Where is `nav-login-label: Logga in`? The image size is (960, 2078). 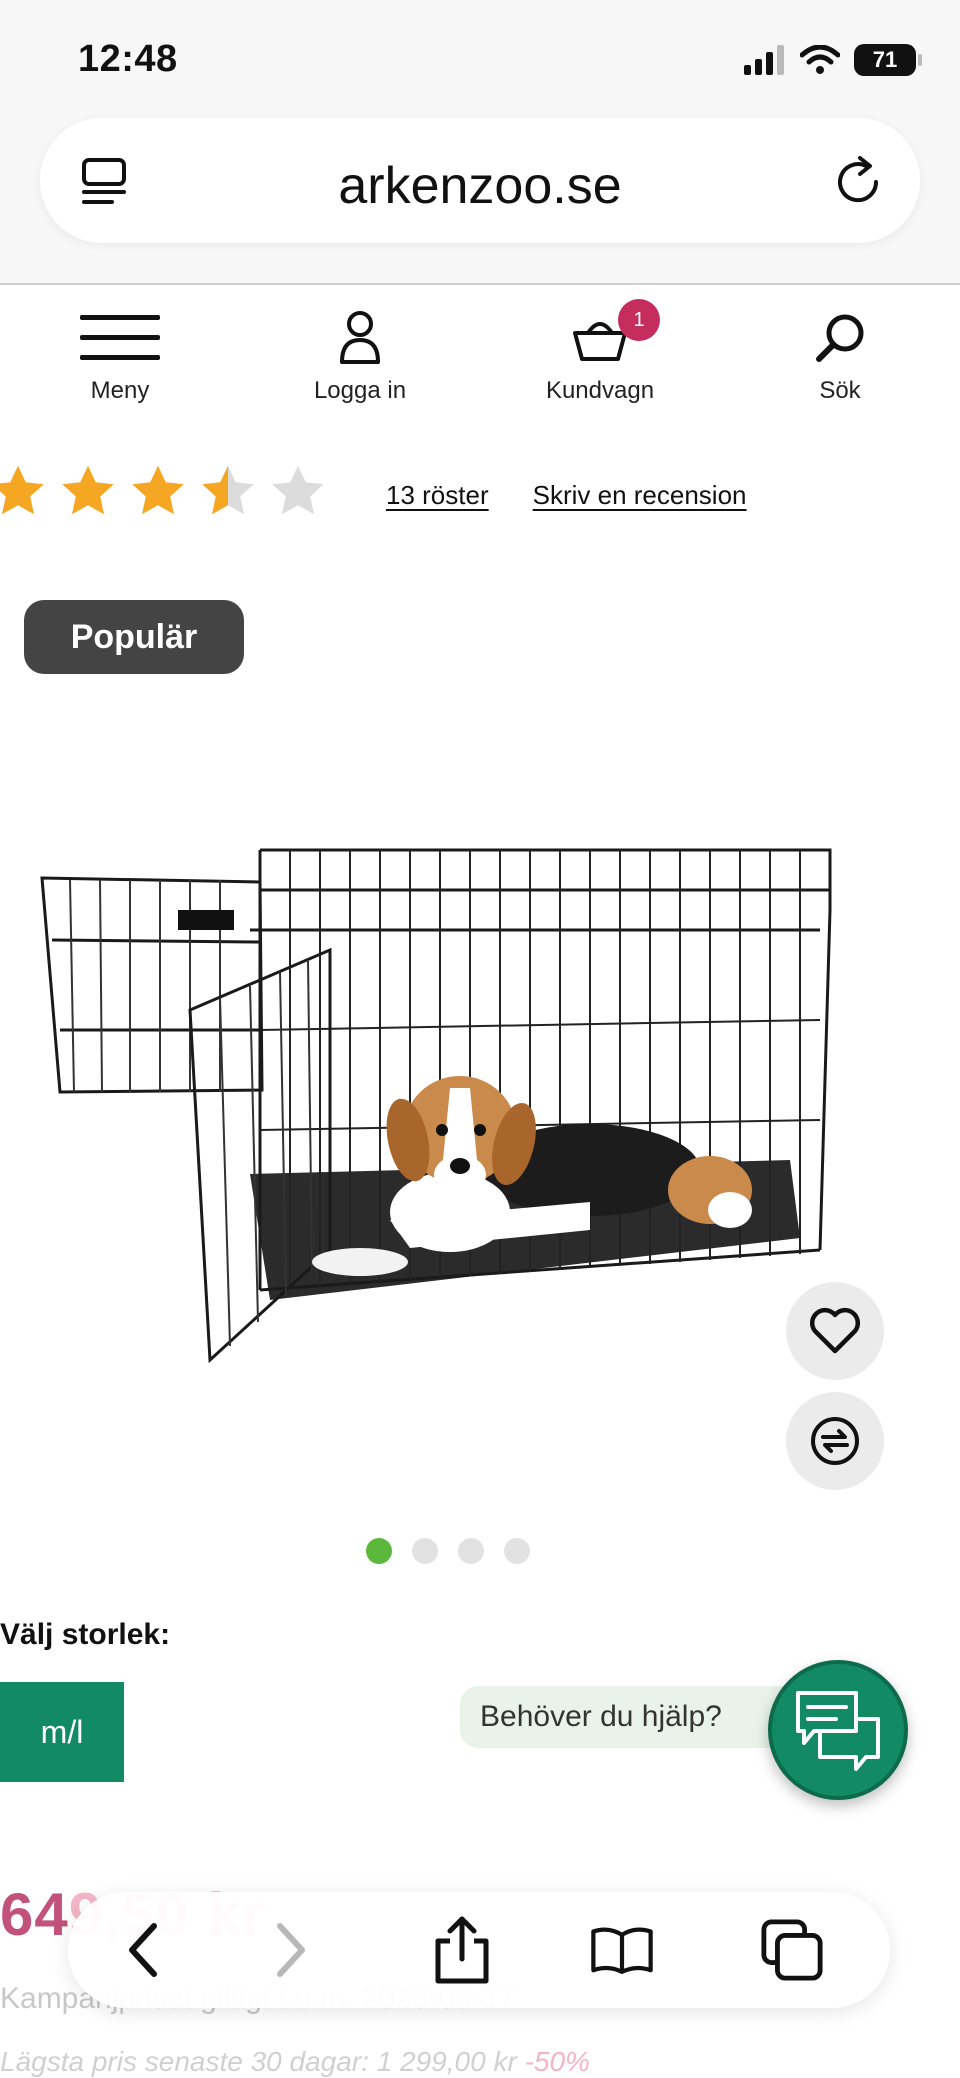 nav-login-label: Logga in is located at coordinates (360, 390).